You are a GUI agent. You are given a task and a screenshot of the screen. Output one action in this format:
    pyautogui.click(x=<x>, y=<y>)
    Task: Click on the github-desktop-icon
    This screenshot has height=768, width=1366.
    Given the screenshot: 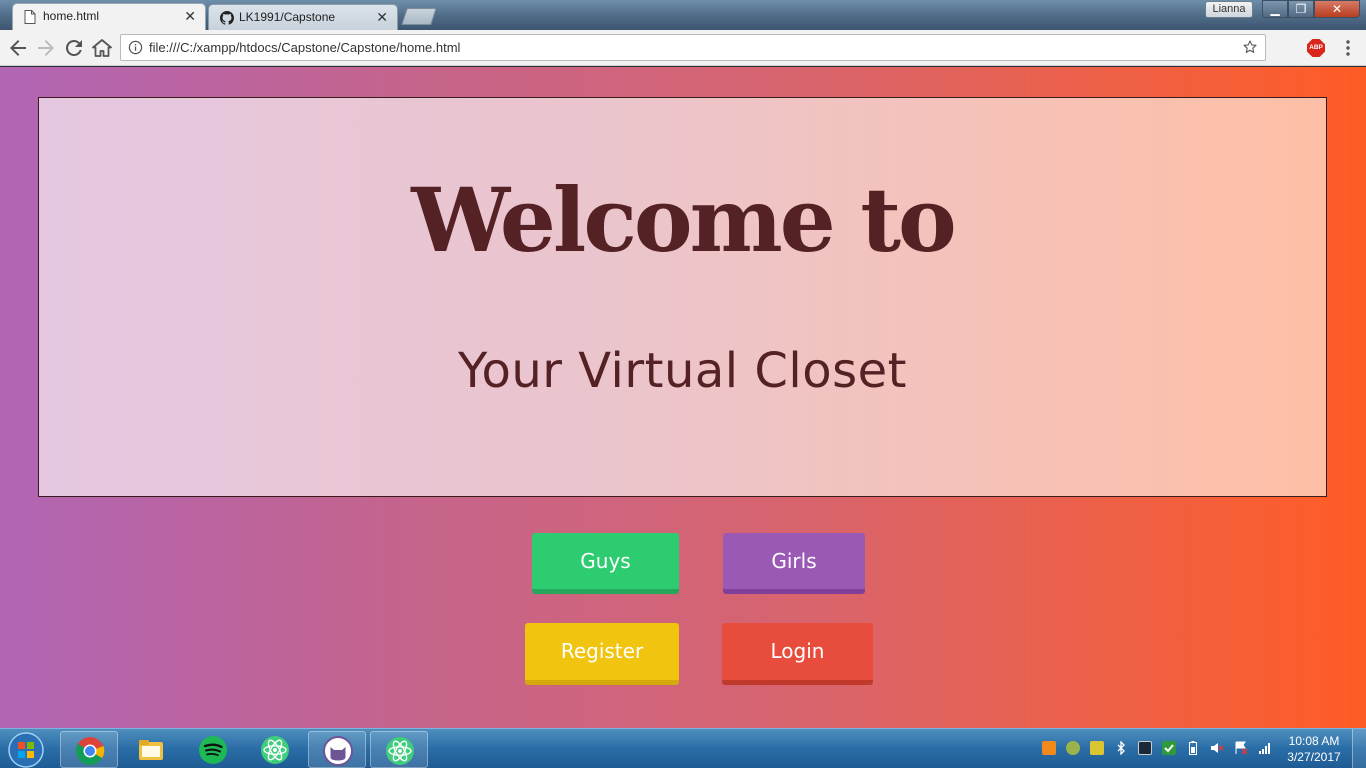 What is the action you would take?
    pyautogui.click(x=338, y=751)
    